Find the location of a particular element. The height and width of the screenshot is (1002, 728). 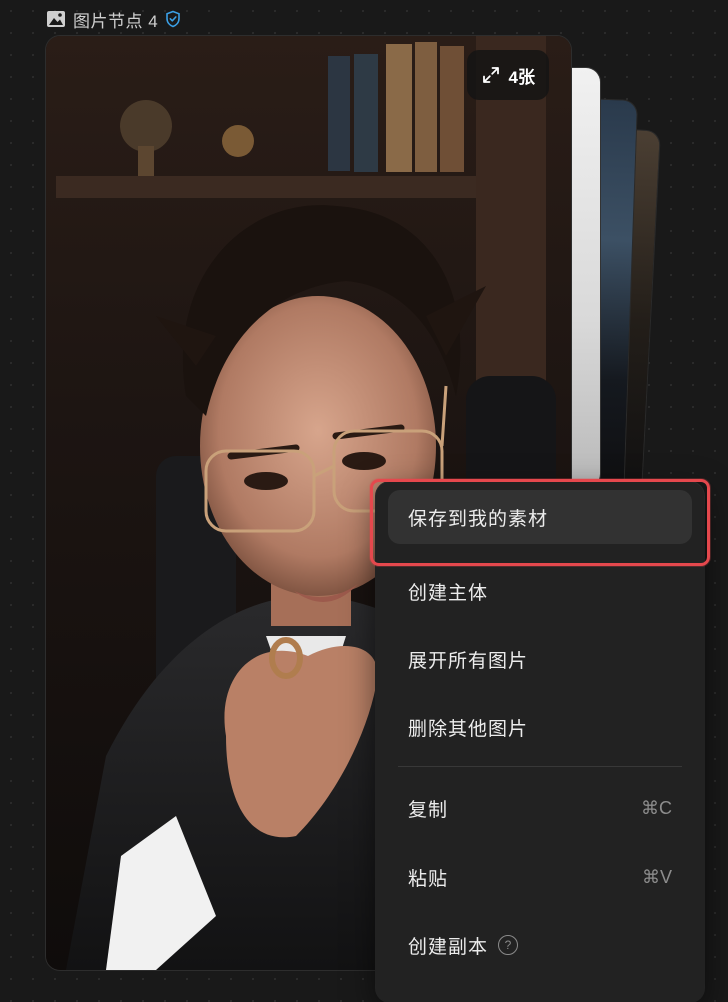

paste-shortcut: ⌘V is located at coordinates (656, 876).